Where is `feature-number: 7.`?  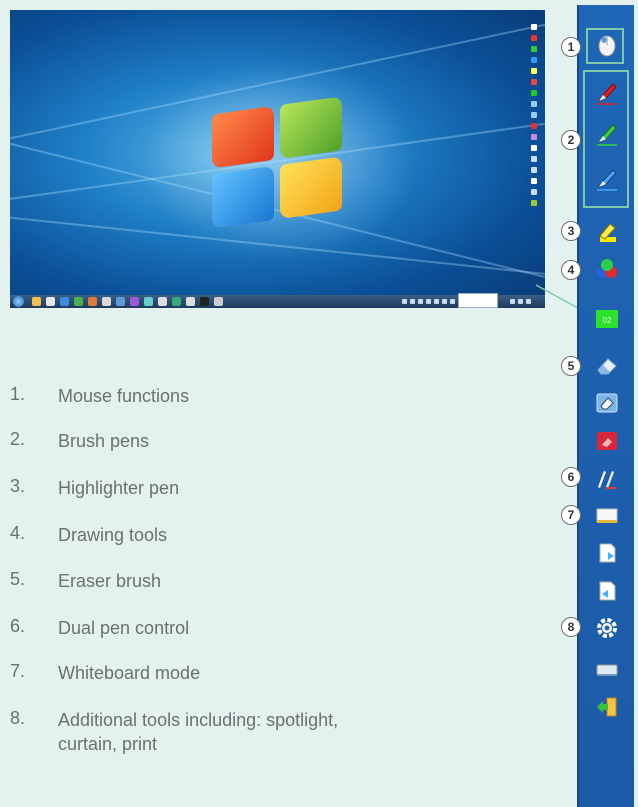 feature-number: 7. is located at coordinates (18, 671).